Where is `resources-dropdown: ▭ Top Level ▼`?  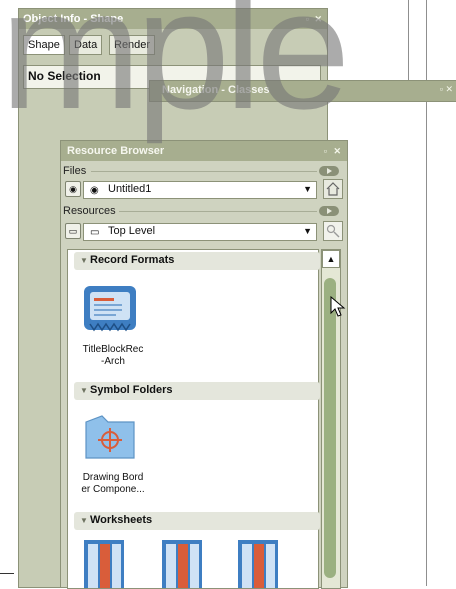 resources-dropdown: ▭ Top Level ▼ is located at coordinates (200, 232).